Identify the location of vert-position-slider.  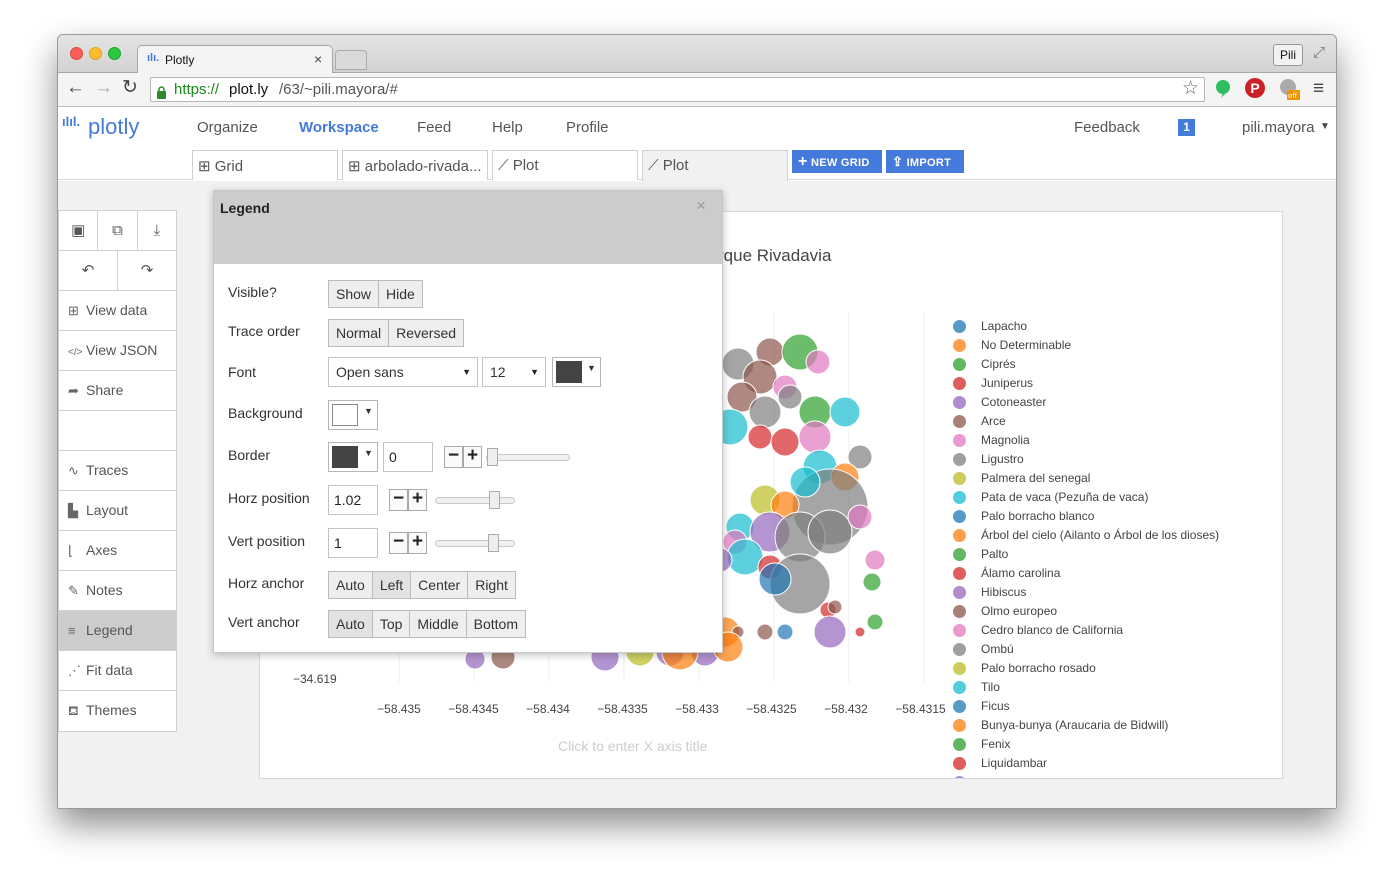
(475, 543).